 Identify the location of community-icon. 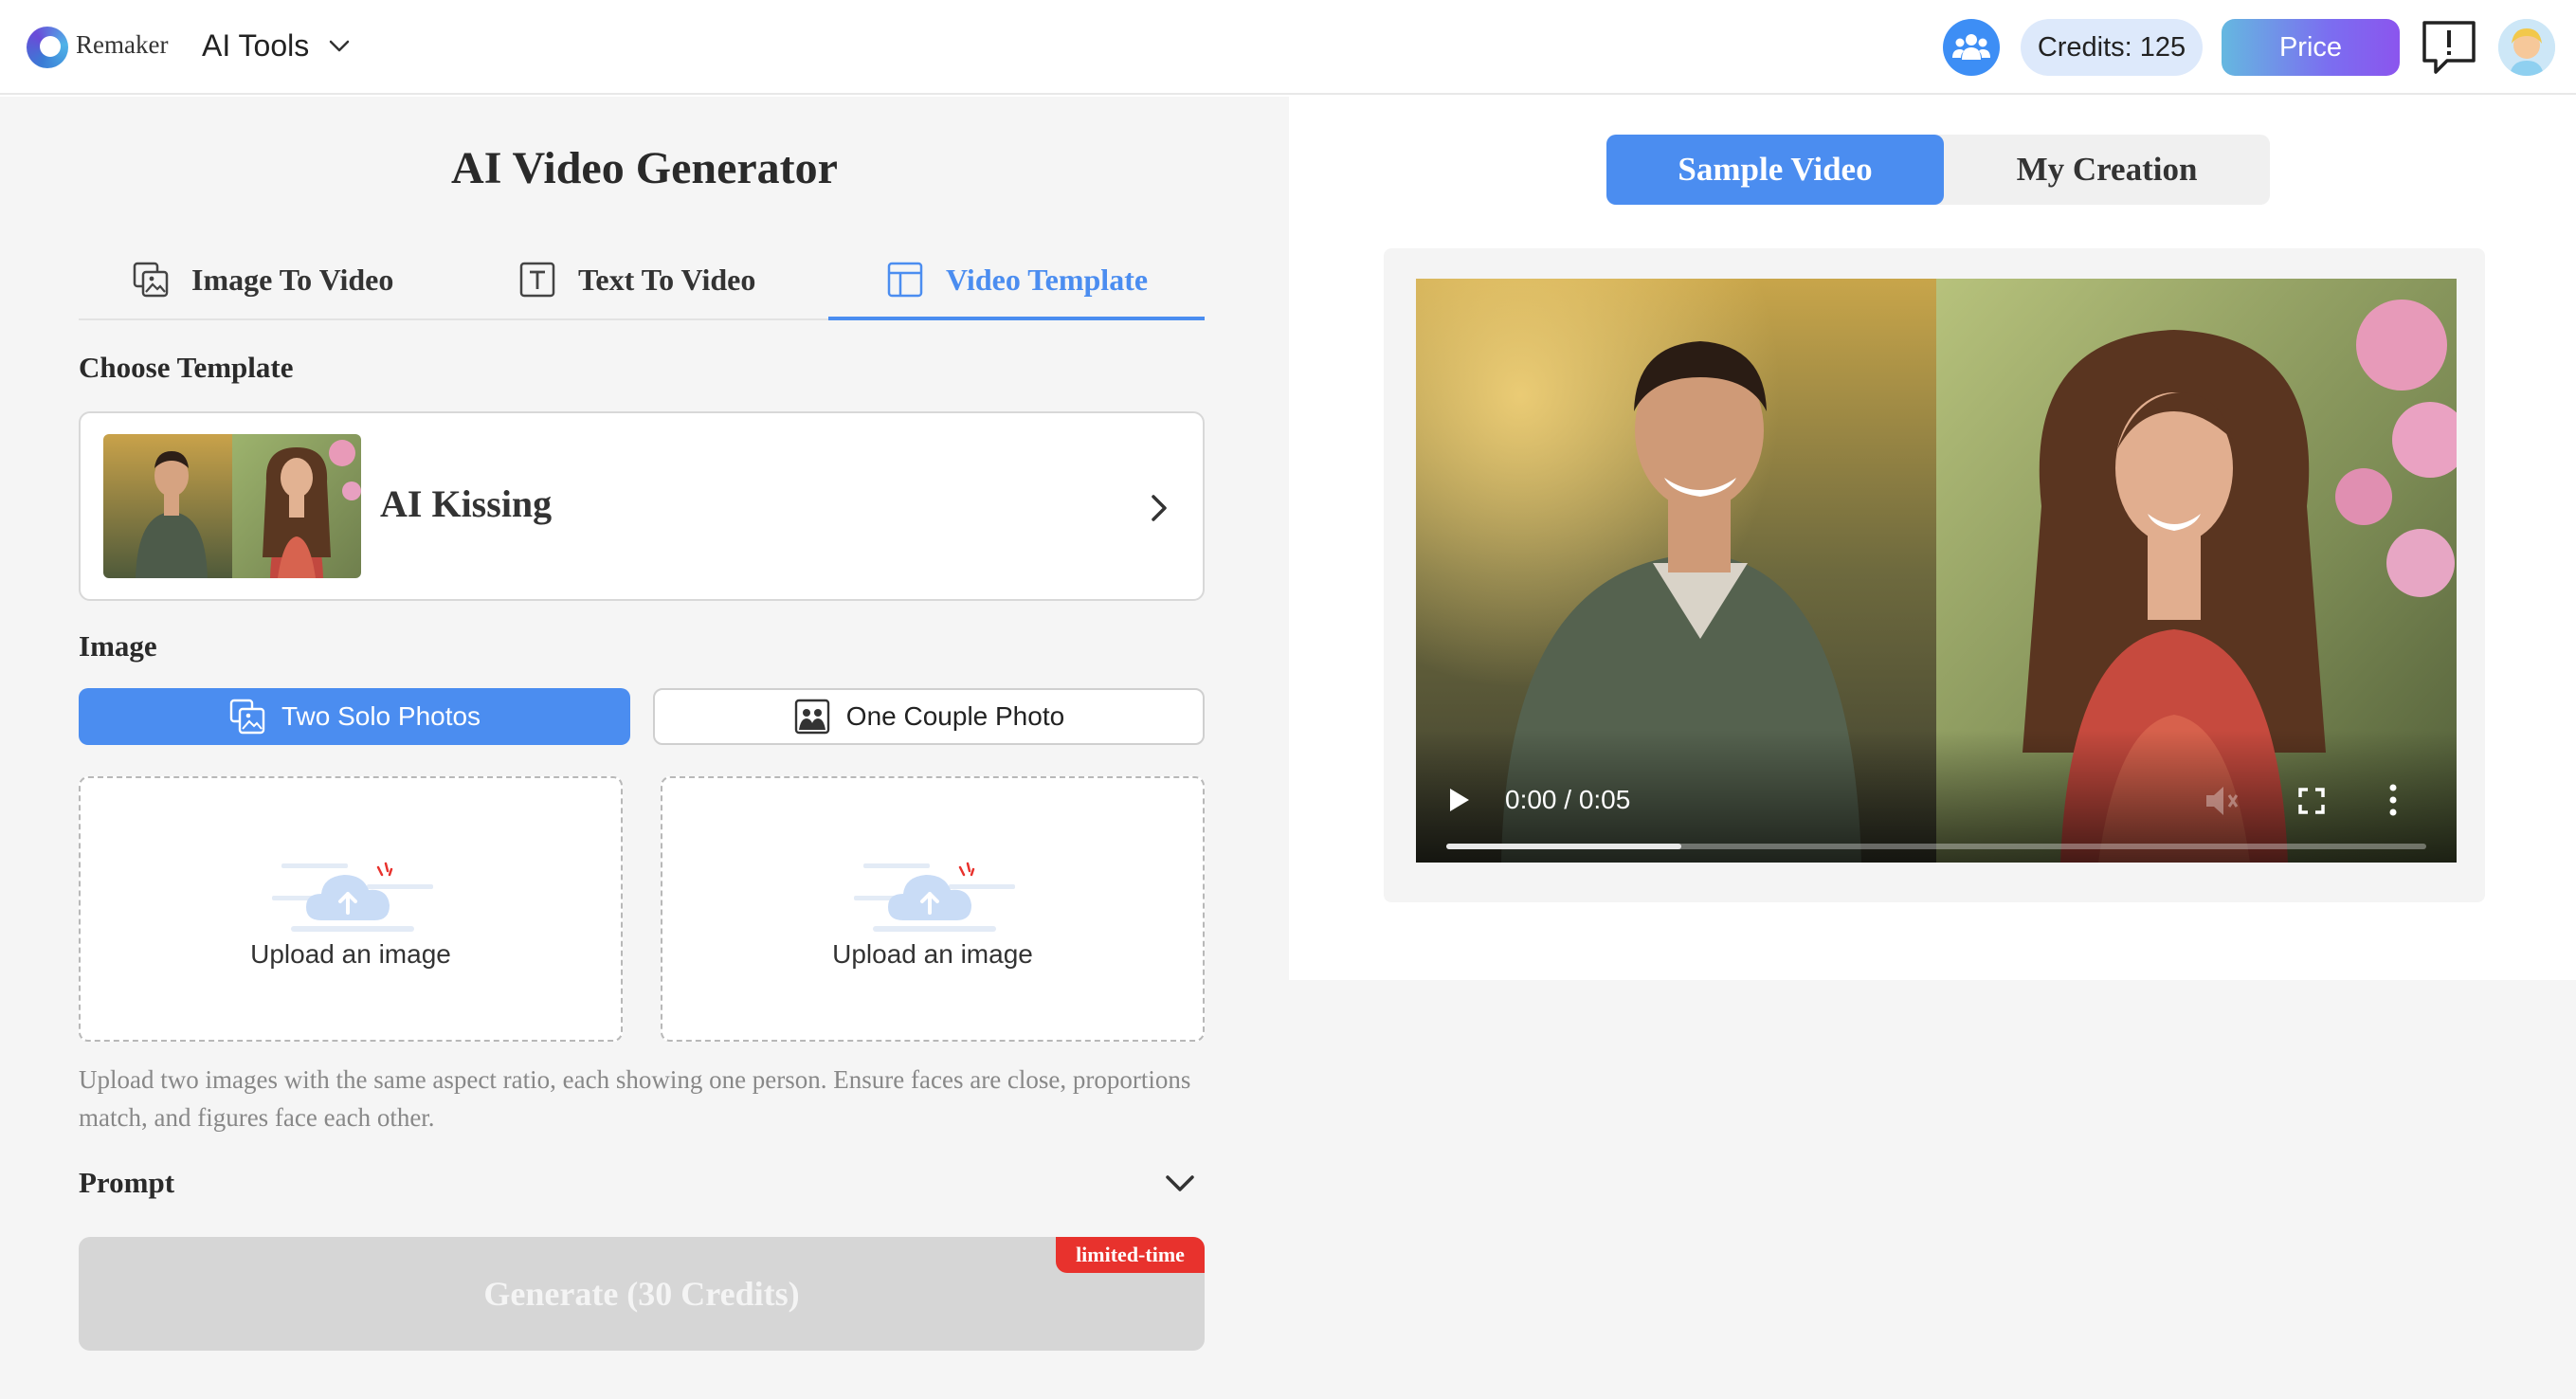
(1971, 47).